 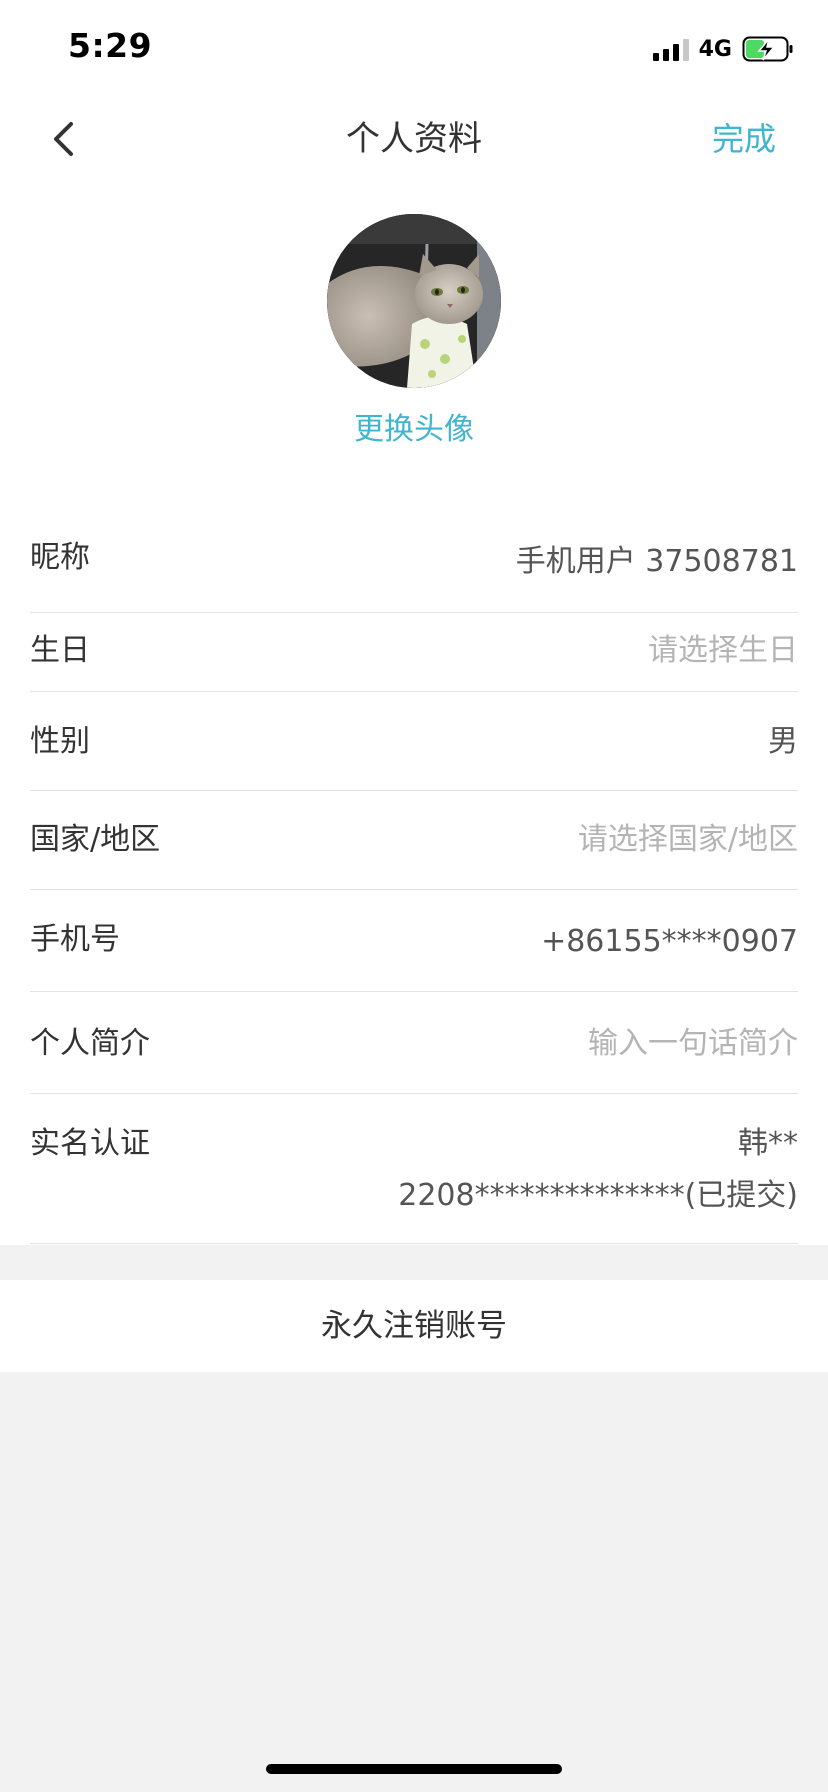 What do you see at coordinates (693, 1043) in the screenshot?
I see `bio-value: 输入一句话简介` at bounding box center [693, 1043].